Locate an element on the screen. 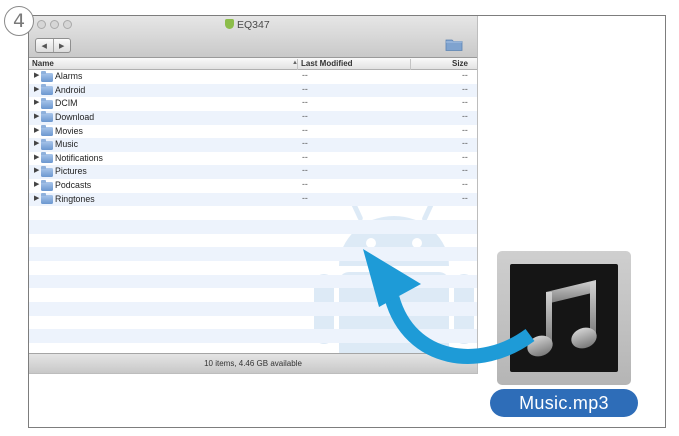  minimize-window-button is located at coordinates (54, 24).